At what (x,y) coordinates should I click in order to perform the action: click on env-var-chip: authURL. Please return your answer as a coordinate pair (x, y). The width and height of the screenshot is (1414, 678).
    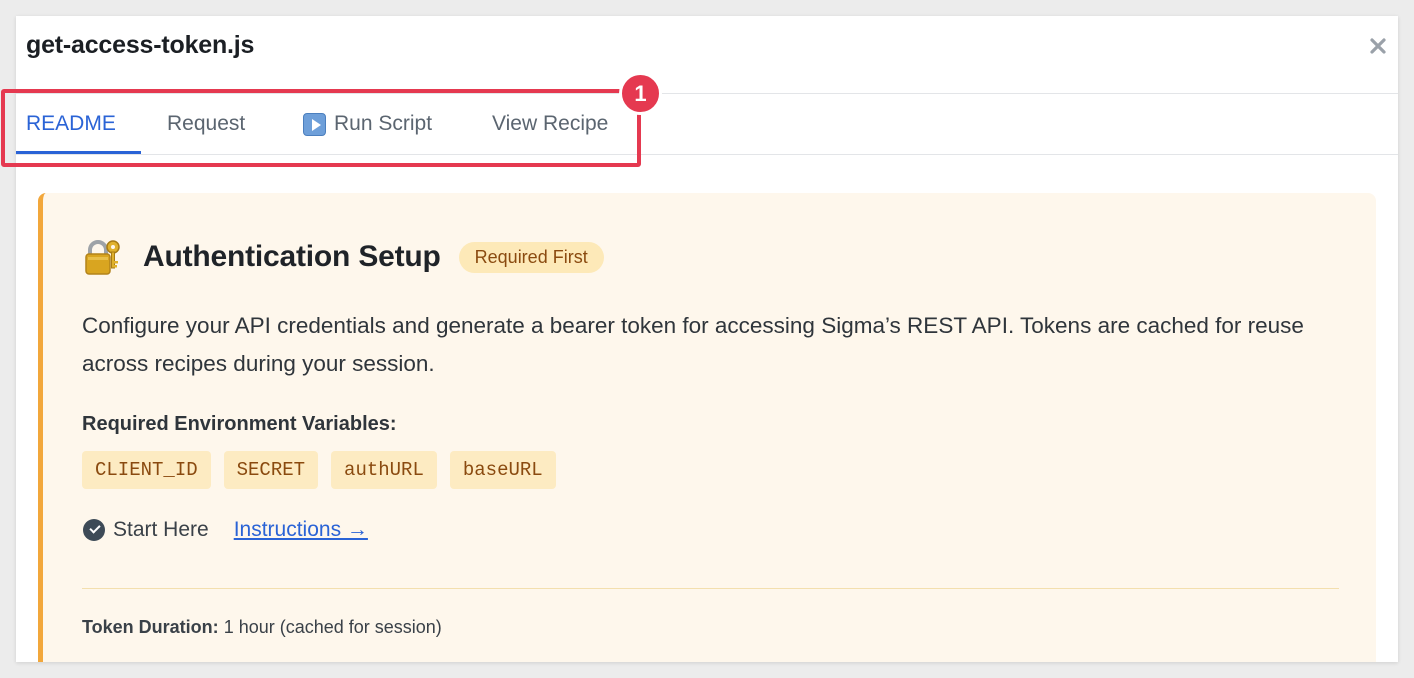
    Looking at the image, I should click on (384, 470).